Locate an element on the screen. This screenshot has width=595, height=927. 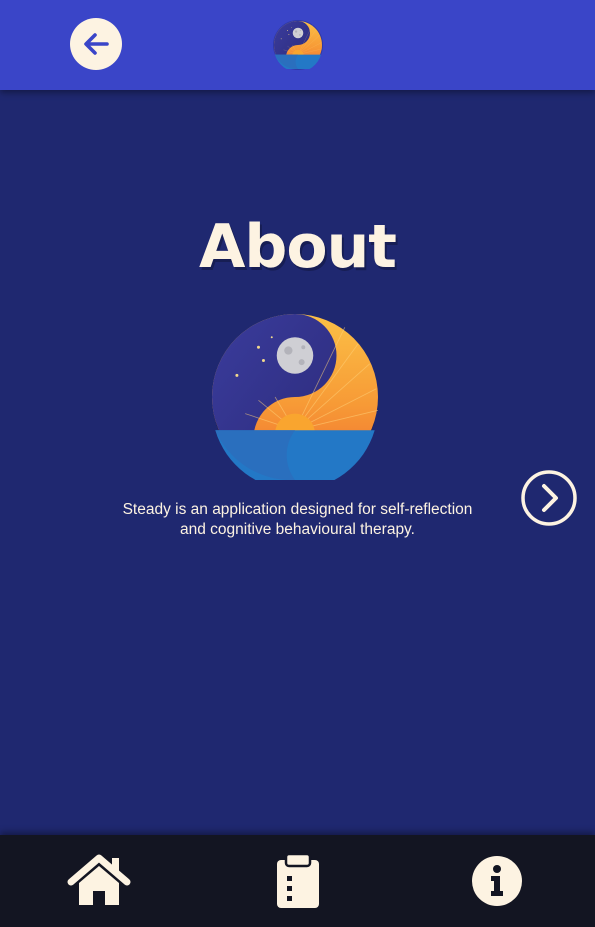
info-icon is located at coordinates (497, 881).